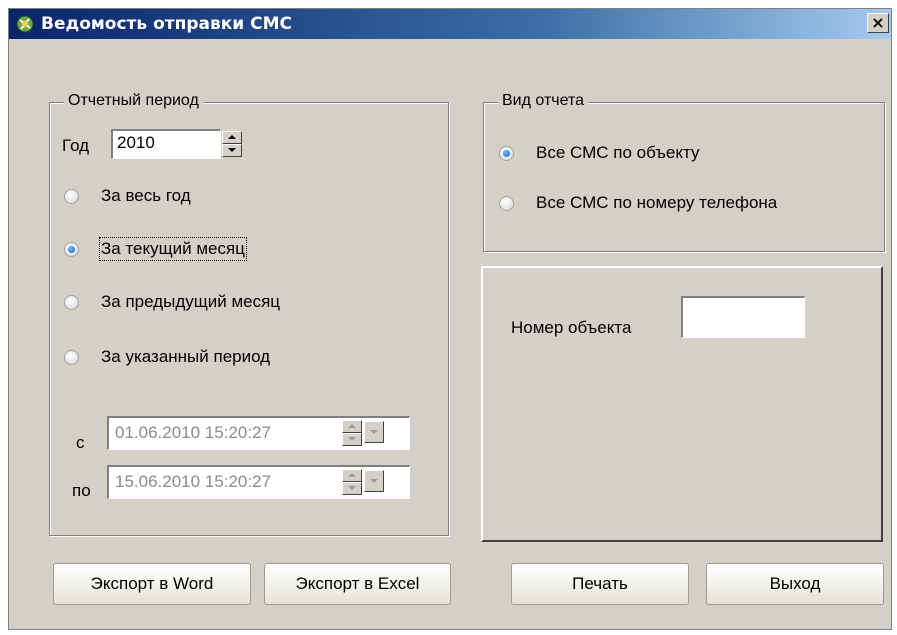 The width and height of the screenshot is (897, 635). What do you see at coordinates (232, 137) in the screenshot?
I see `year-up-button` at bounding box center [232, 137].